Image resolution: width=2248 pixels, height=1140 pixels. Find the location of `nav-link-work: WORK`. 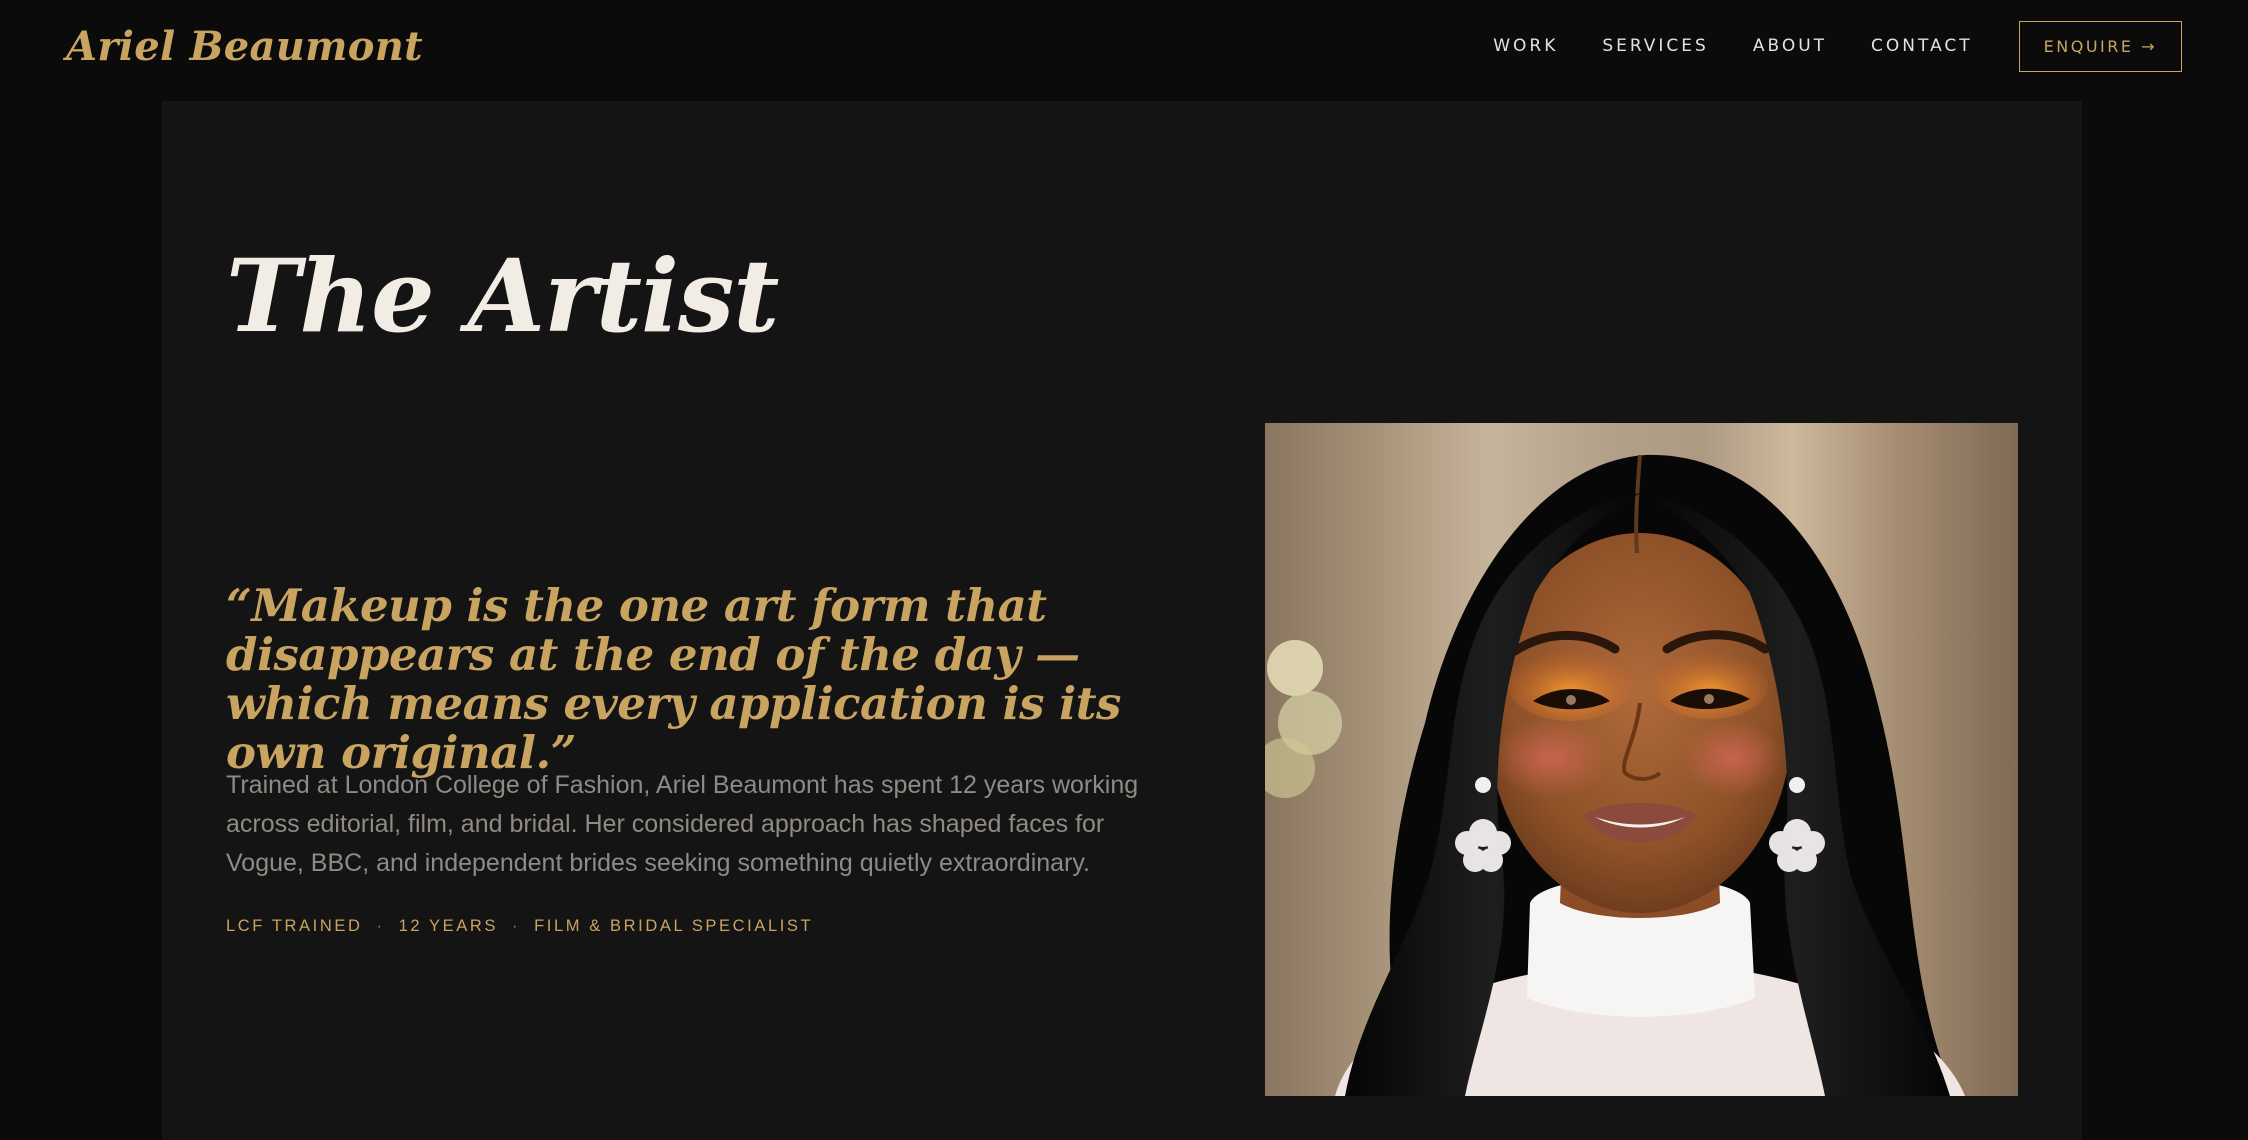

nav-link-work: WORK is located at coordinates (1525, 46).